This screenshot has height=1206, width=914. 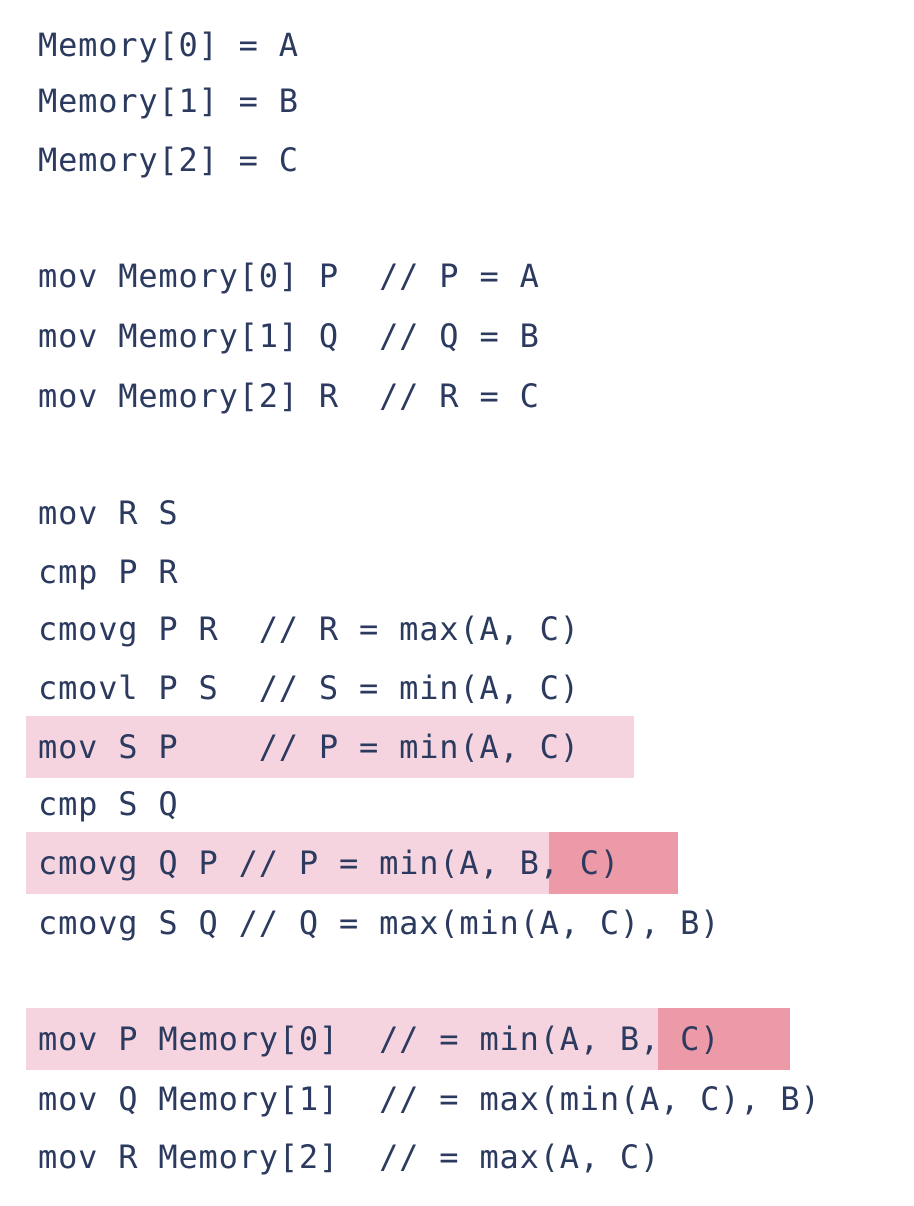 I want to click on code-line: mov Memory[2] R // R = C, so click(x=289, y=396).